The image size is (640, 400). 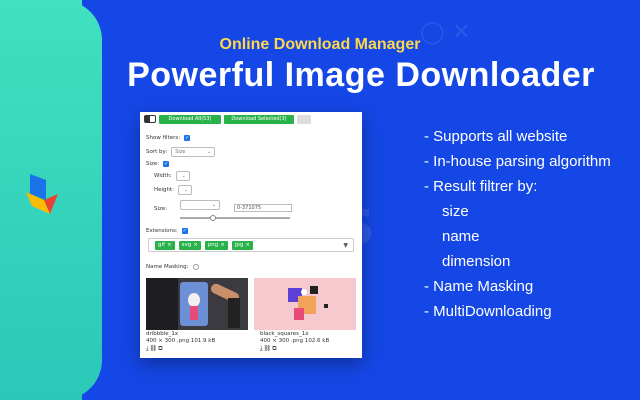 I want to click on chevron-down-icon: ▼, so click(x=345, y=245).